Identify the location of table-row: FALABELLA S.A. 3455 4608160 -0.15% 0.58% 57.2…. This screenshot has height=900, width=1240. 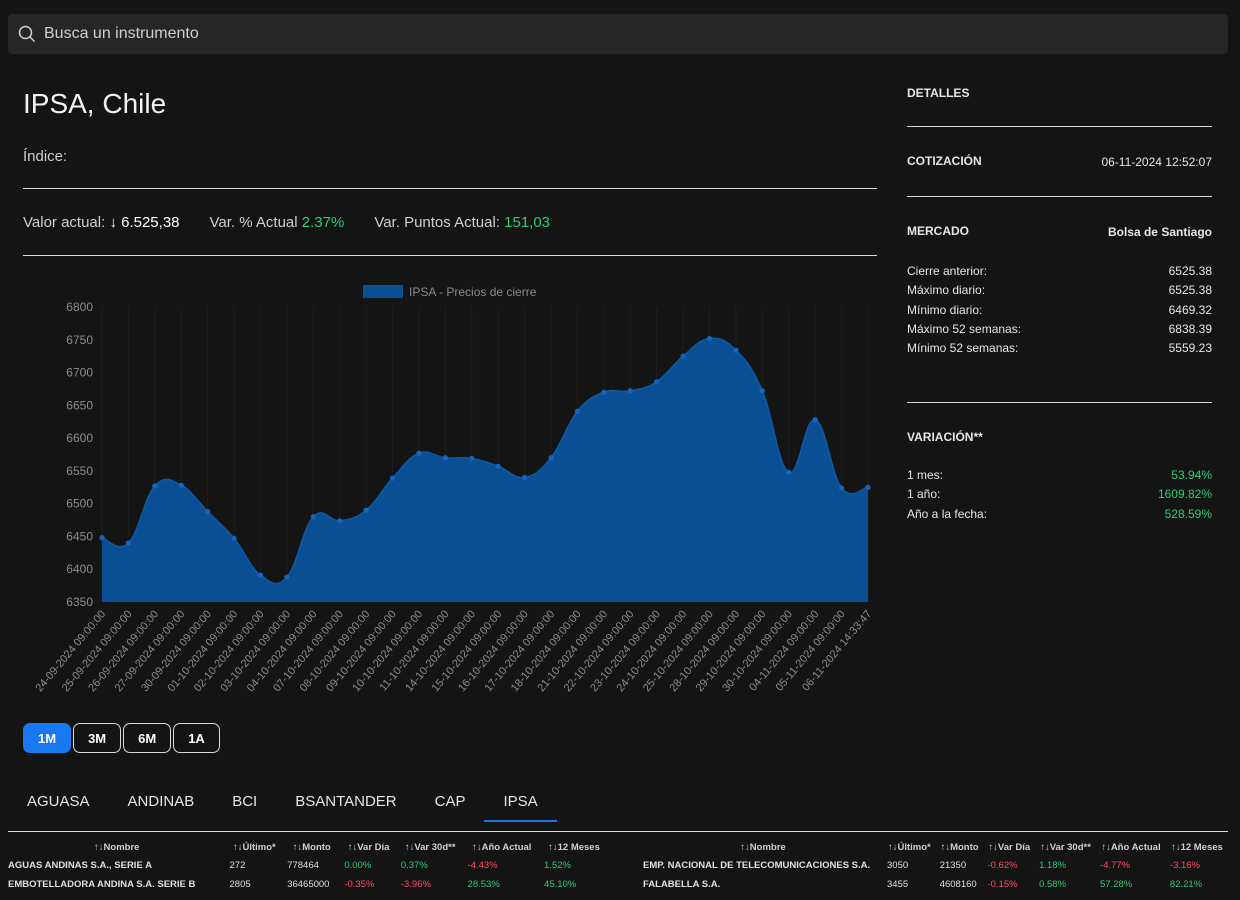
(935, 884).